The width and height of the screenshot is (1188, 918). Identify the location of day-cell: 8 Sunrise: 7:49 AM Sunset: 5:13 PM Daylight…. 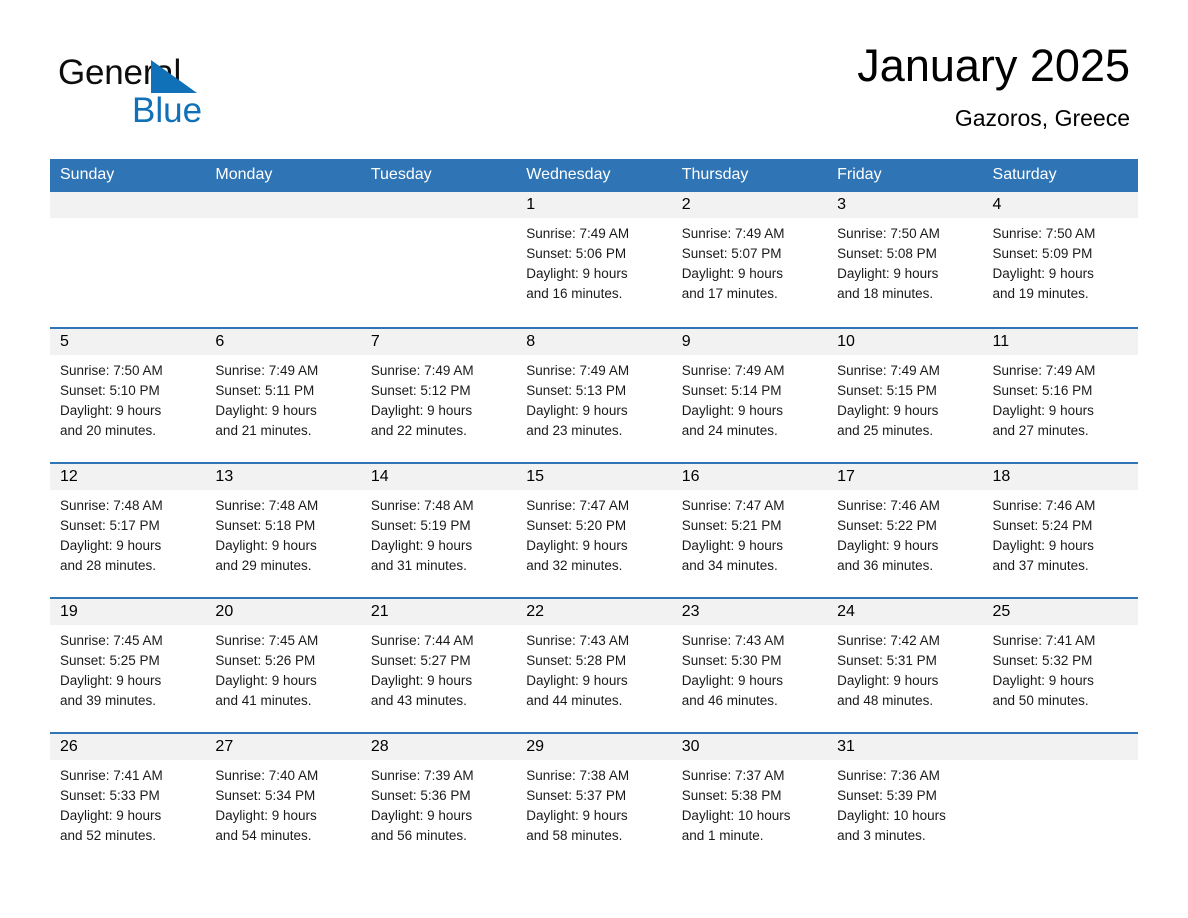
(594, 394).